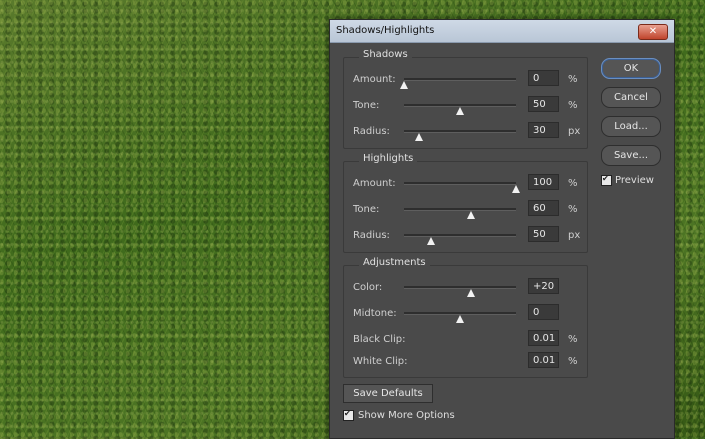  I want to click on show-more-options-label: Show More Options, so click(406, 415).